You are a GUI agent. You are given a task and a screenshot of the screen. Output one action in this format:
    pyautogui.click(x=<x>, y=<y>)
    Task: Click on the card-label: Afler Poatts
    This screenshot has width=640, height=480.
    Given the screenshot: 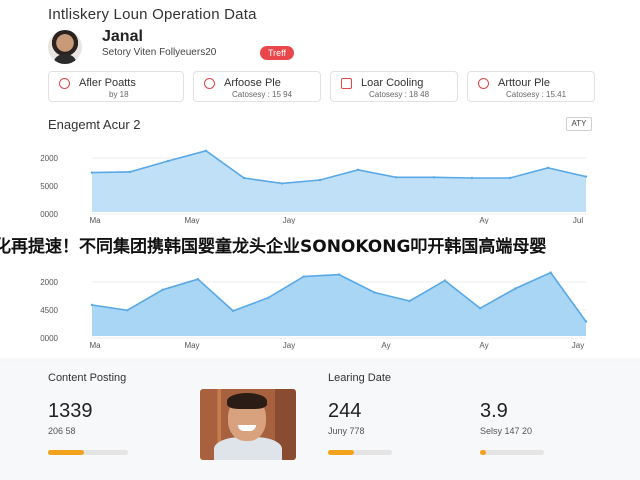 What is the action you would take?
    pyautogui.click(x=107, y=83)
    